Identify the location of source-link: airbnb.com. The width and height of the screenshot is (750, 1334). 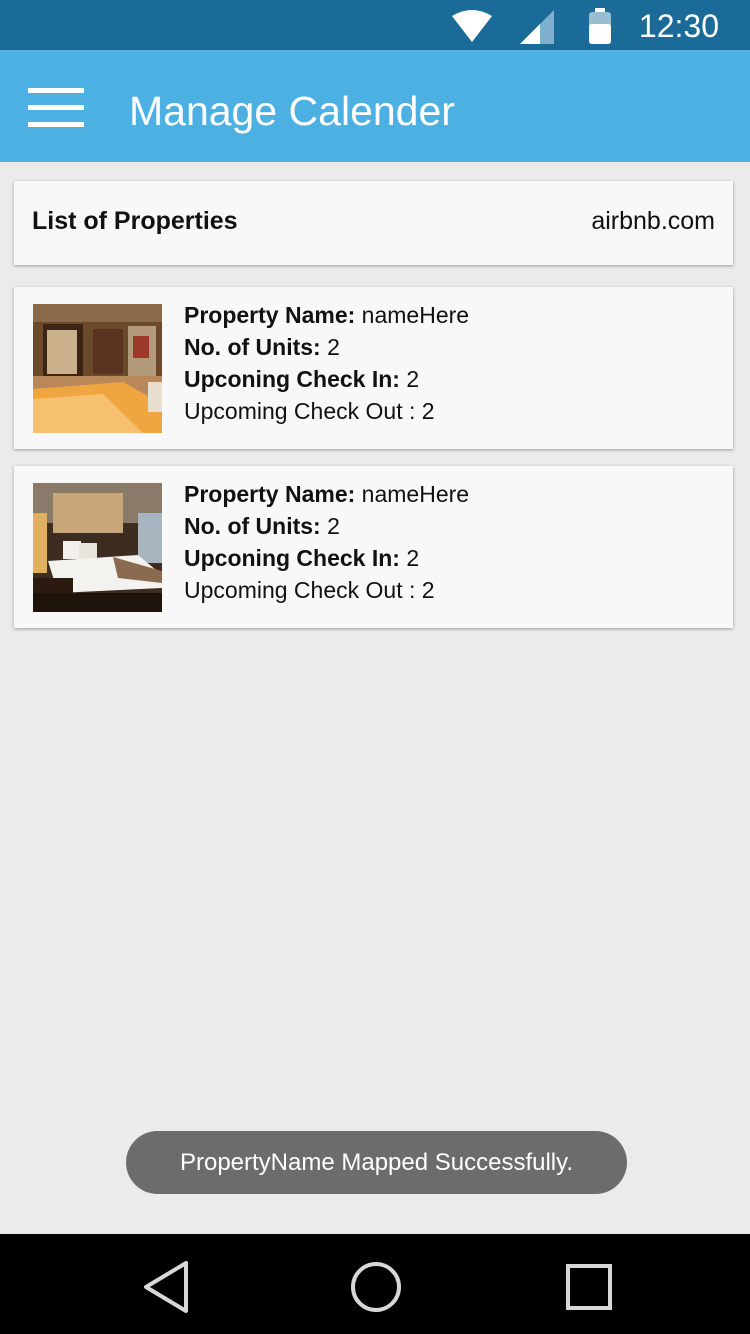
(653, 221).